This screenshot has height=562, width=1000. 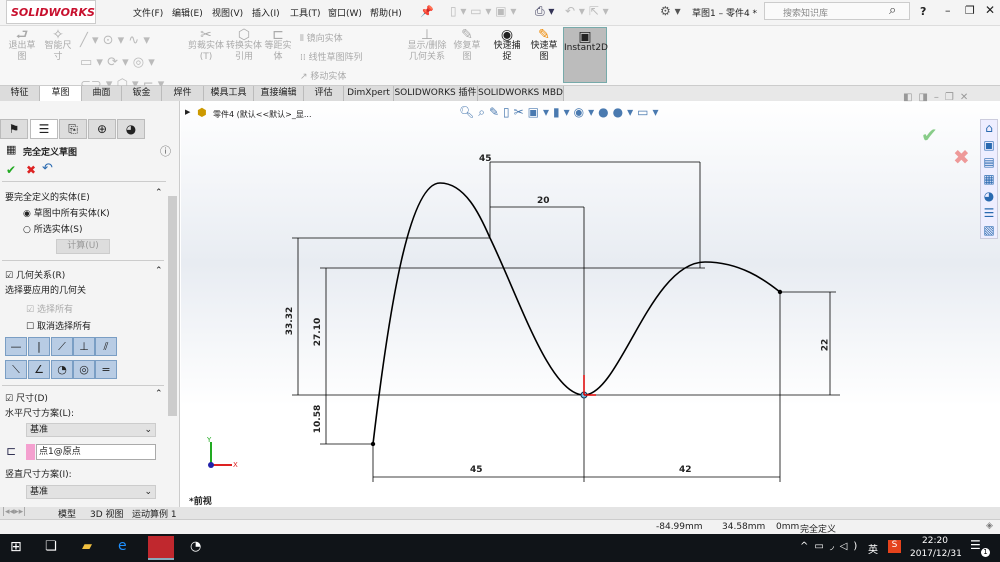 I want to click on clock-time: 22:20, so click(x=935, y=541).